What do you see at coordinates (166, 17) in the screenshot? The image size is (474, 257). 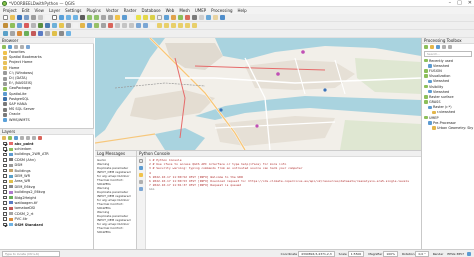 I see `attribute-table-icon` at bounding box center [166, 17].